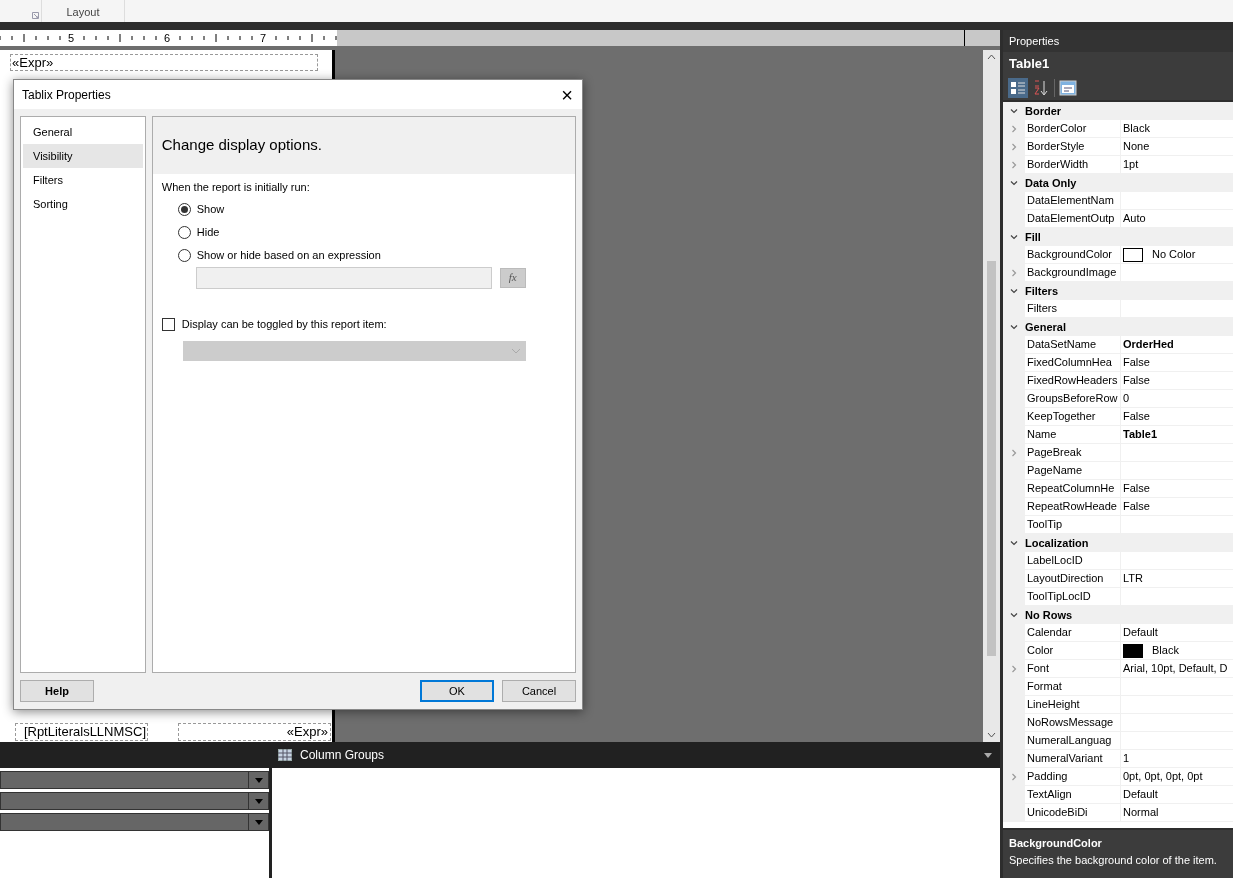 The width and height of the screenshot is (1233, 878). I want to click on property-name: BackgroundColor, so click(1072, 255).